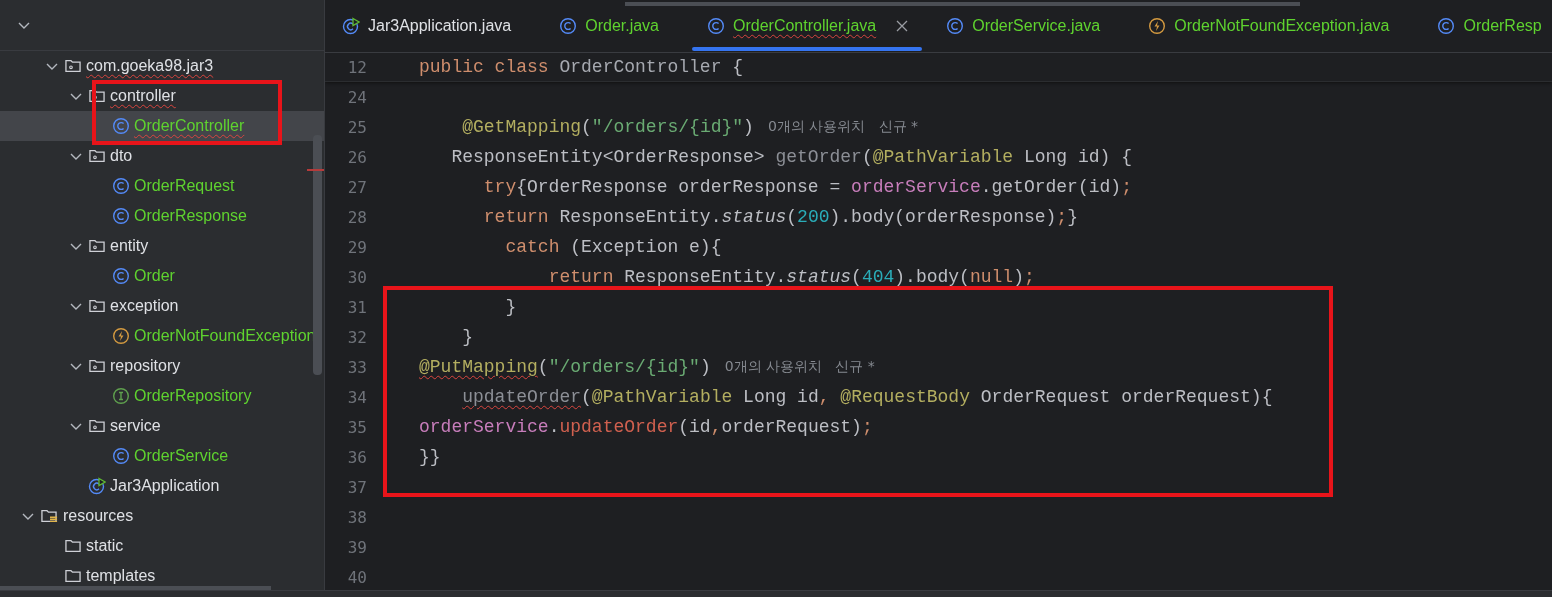 Image resolution: width=1552 pixels, height=597 pixels. Describe the element at coordinates (162, 426) in the screenshot. I see `tree-item: service` at that location.